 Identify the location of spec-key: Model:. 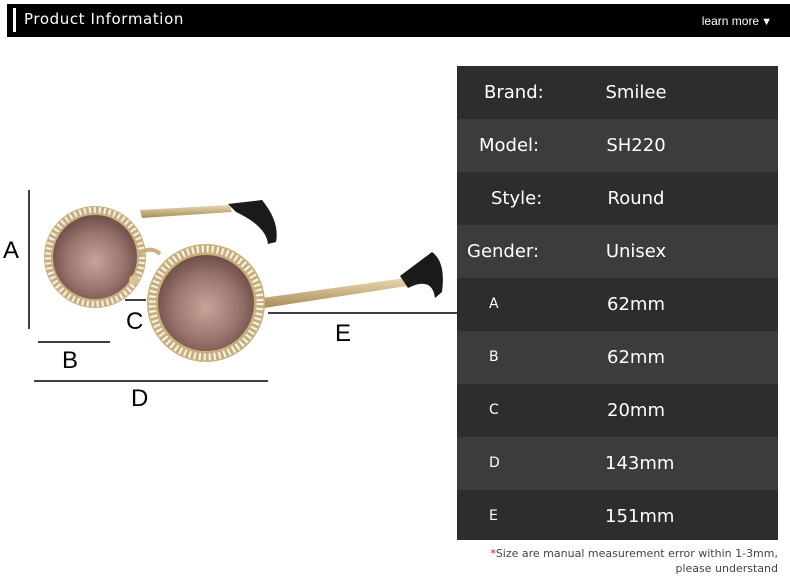
(509, 145).